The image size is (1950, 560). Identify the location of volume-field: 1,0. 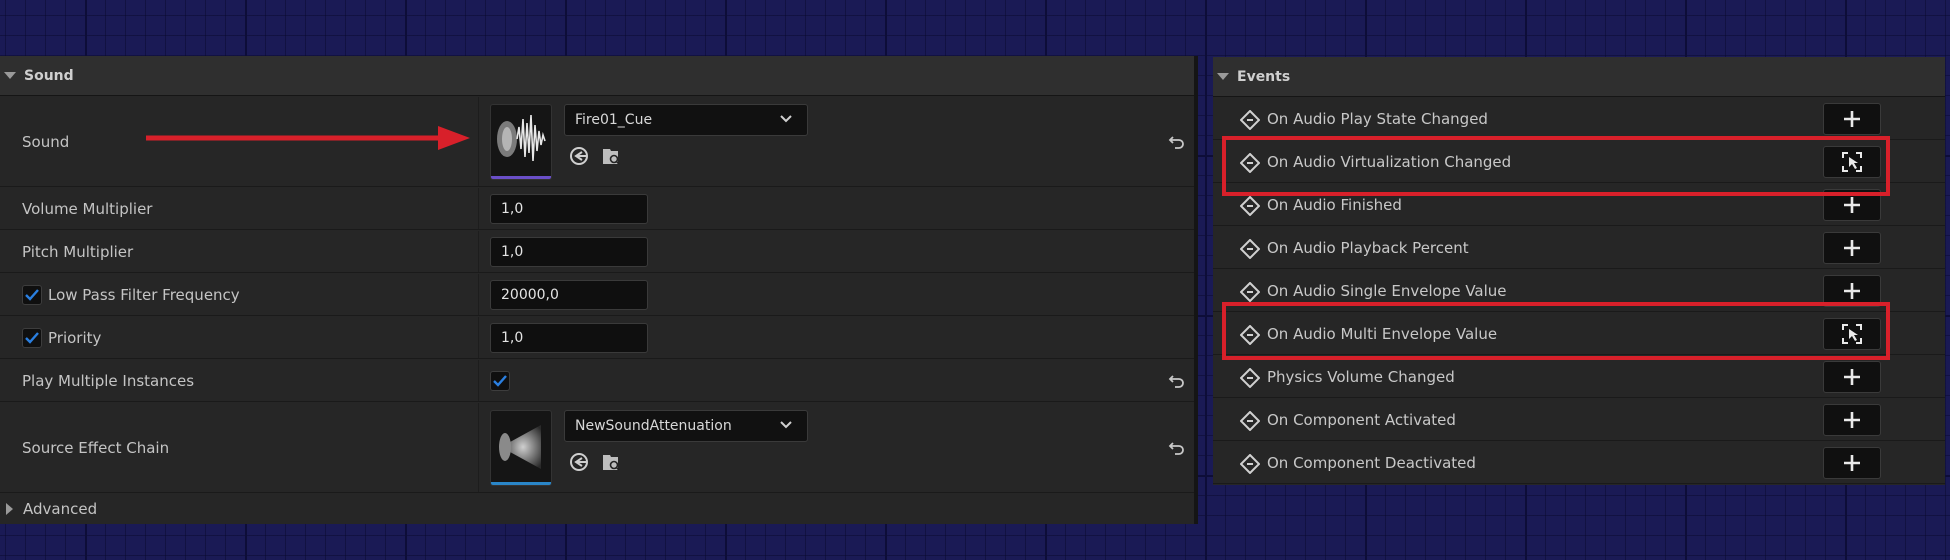
(569, 208).